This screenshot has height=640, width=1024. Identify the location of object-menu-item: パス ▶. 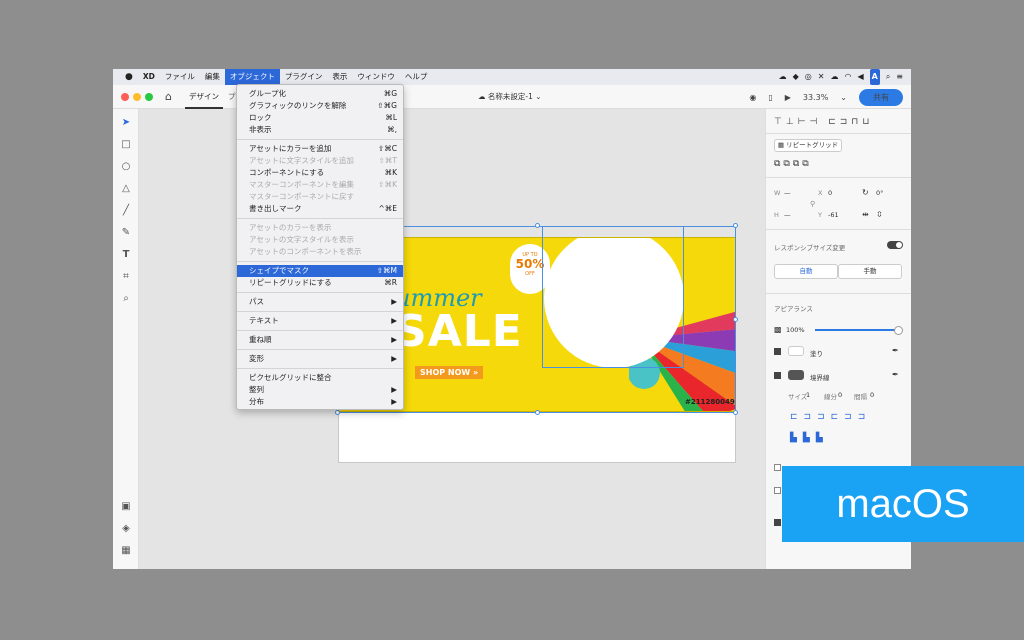
(320, 302).